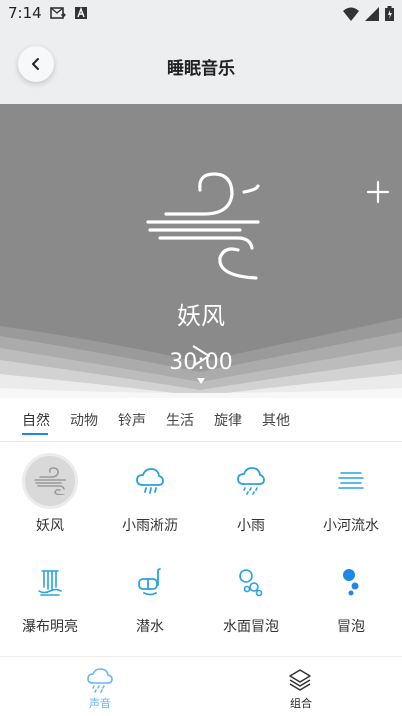  I want to click on diving-mask-icon, so click(149, 582).